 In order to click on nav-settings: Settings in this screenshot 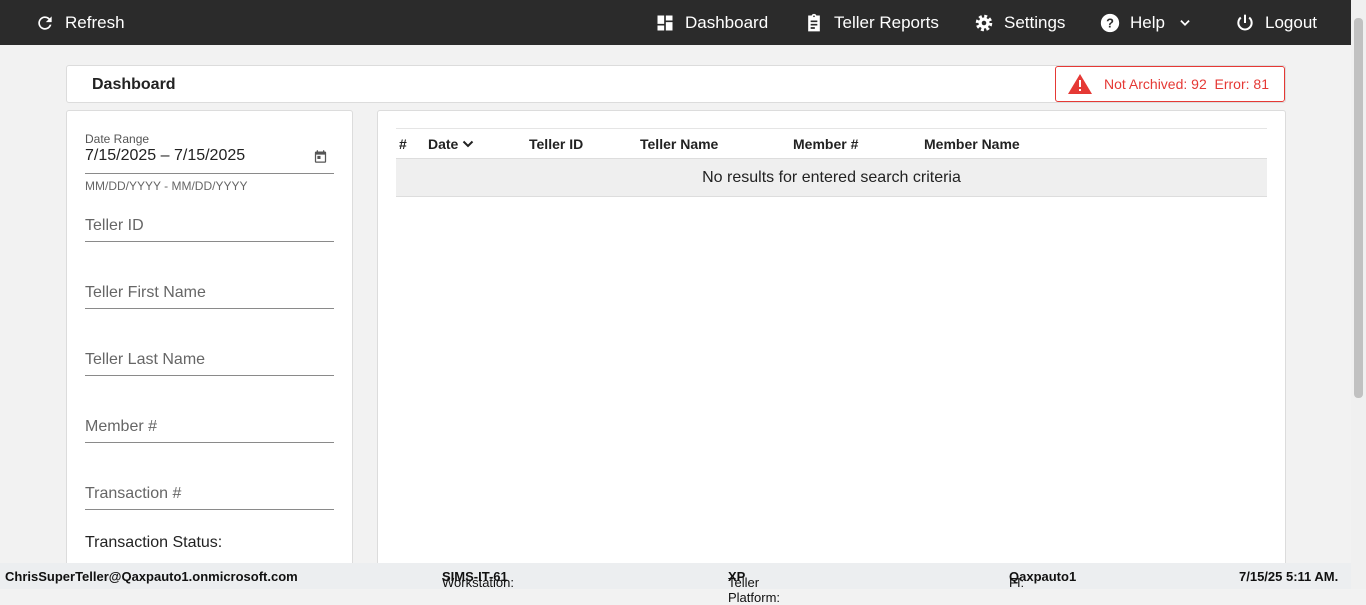, I will do `click(1019, 22)`.